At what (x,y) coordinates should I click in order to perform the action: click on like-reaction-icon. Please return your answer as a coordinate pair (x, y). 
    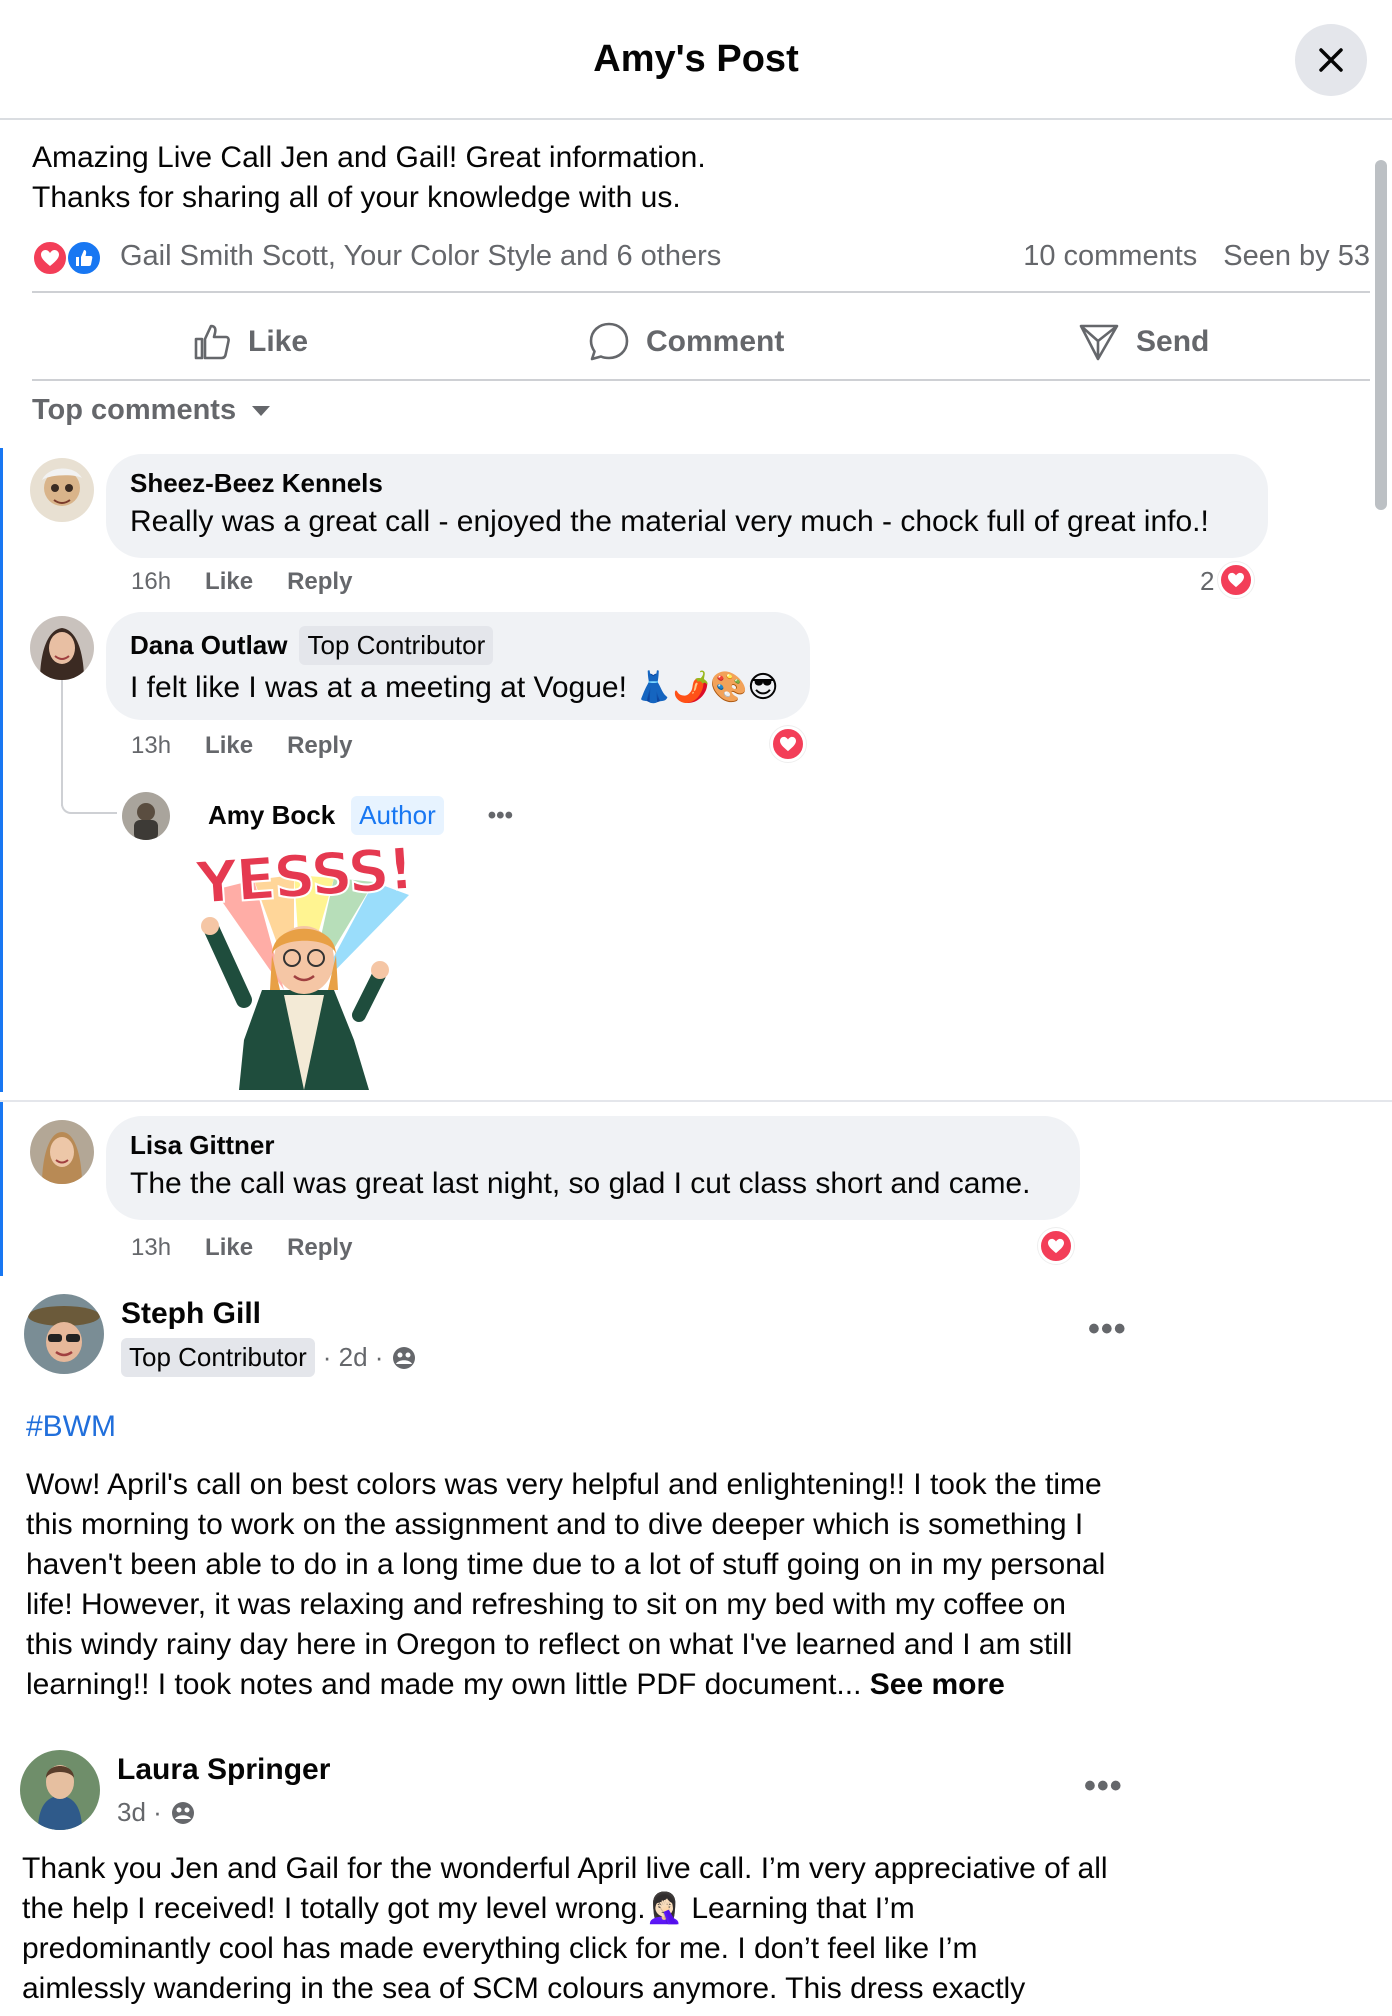
    Looking at the image, I should click on (84, 258).